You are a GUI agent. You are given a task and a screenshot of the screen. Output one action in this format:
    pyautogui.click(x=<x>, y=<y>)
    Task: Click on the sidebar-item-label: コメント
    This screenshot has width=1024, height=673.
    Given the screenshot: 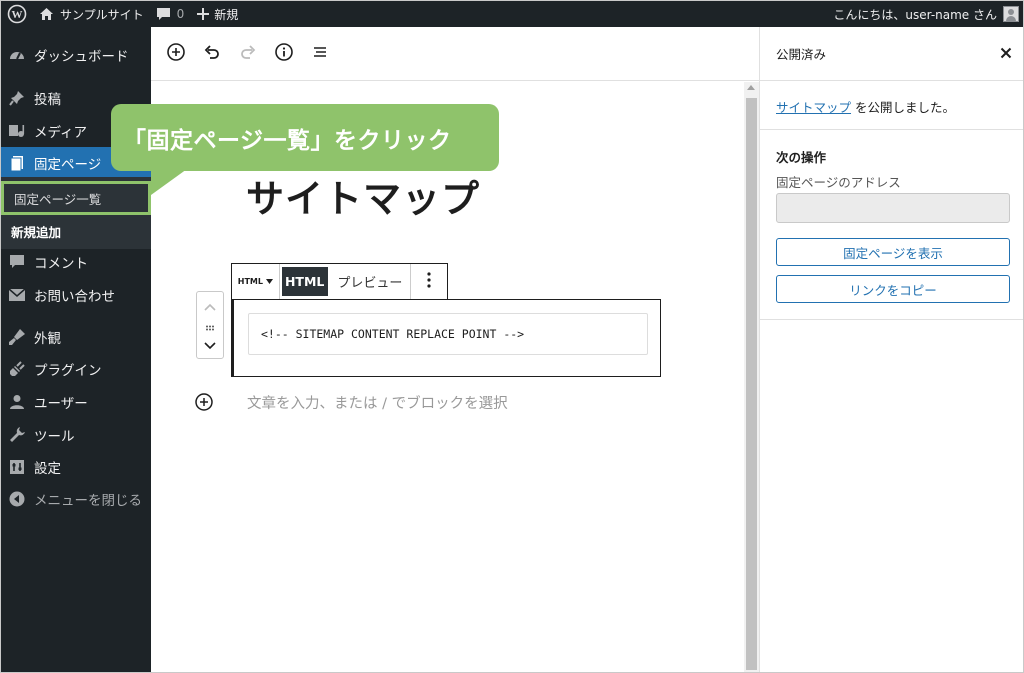 What is the action you would take?
    pyautogui.click(x=61, y=264)
    